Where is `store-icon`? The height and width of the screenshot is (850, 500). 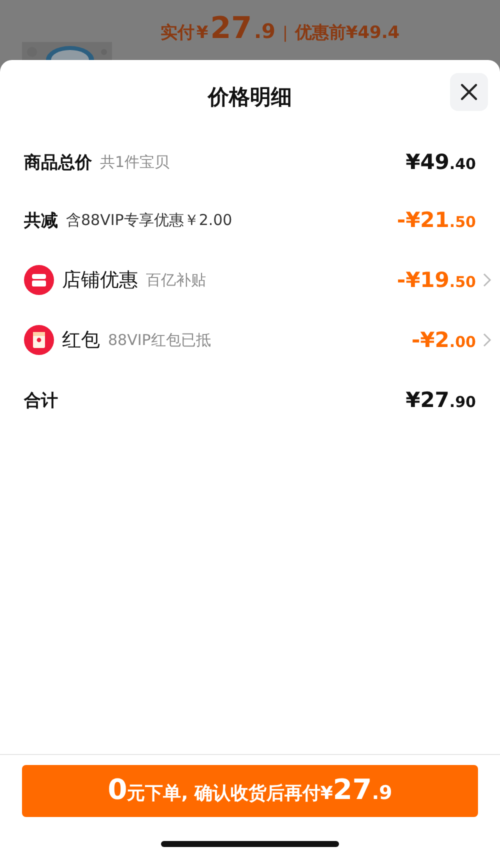 store-icon is located at coordinates (39, 280).